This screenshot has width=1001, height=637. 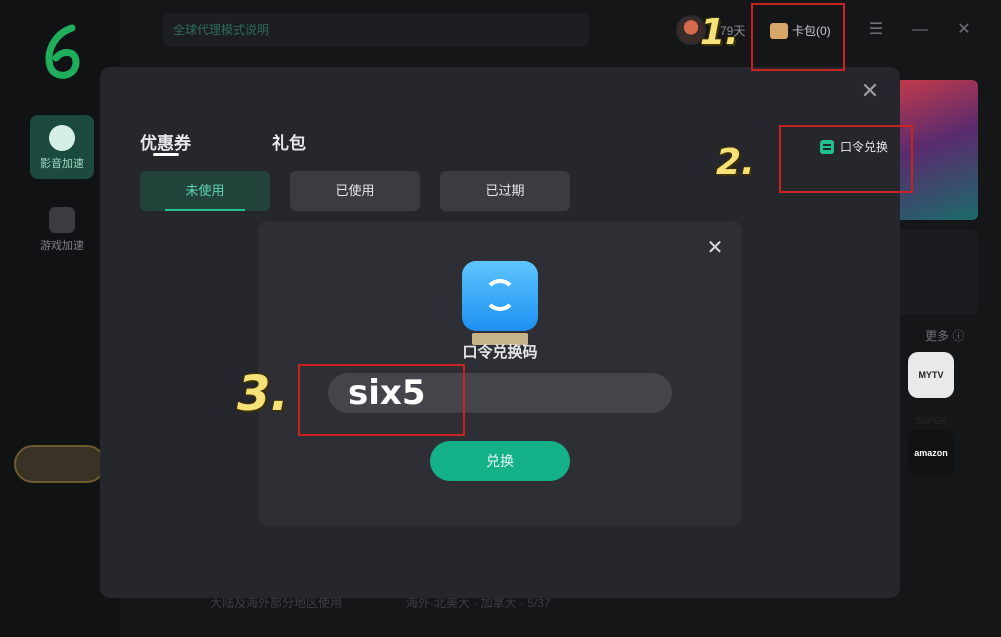 What do you see at coordinates (221, 30) in the screenshot?
I see `notice-text: 全球代理模式说明` at bounding box center [221, 30].